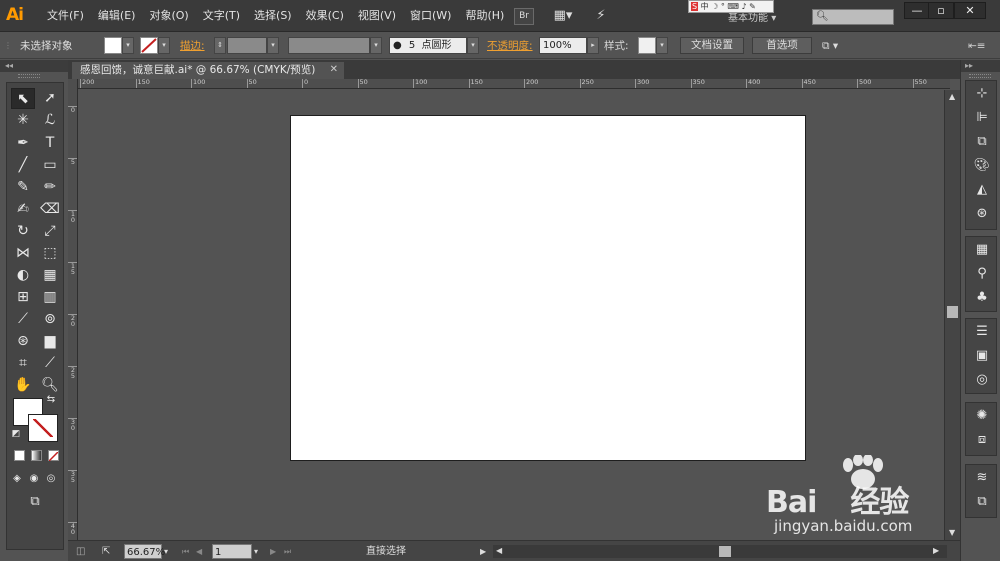 The height and width of the screenshot is (561, 1000). I want to click on minimize-button: —, so click(917, 10).